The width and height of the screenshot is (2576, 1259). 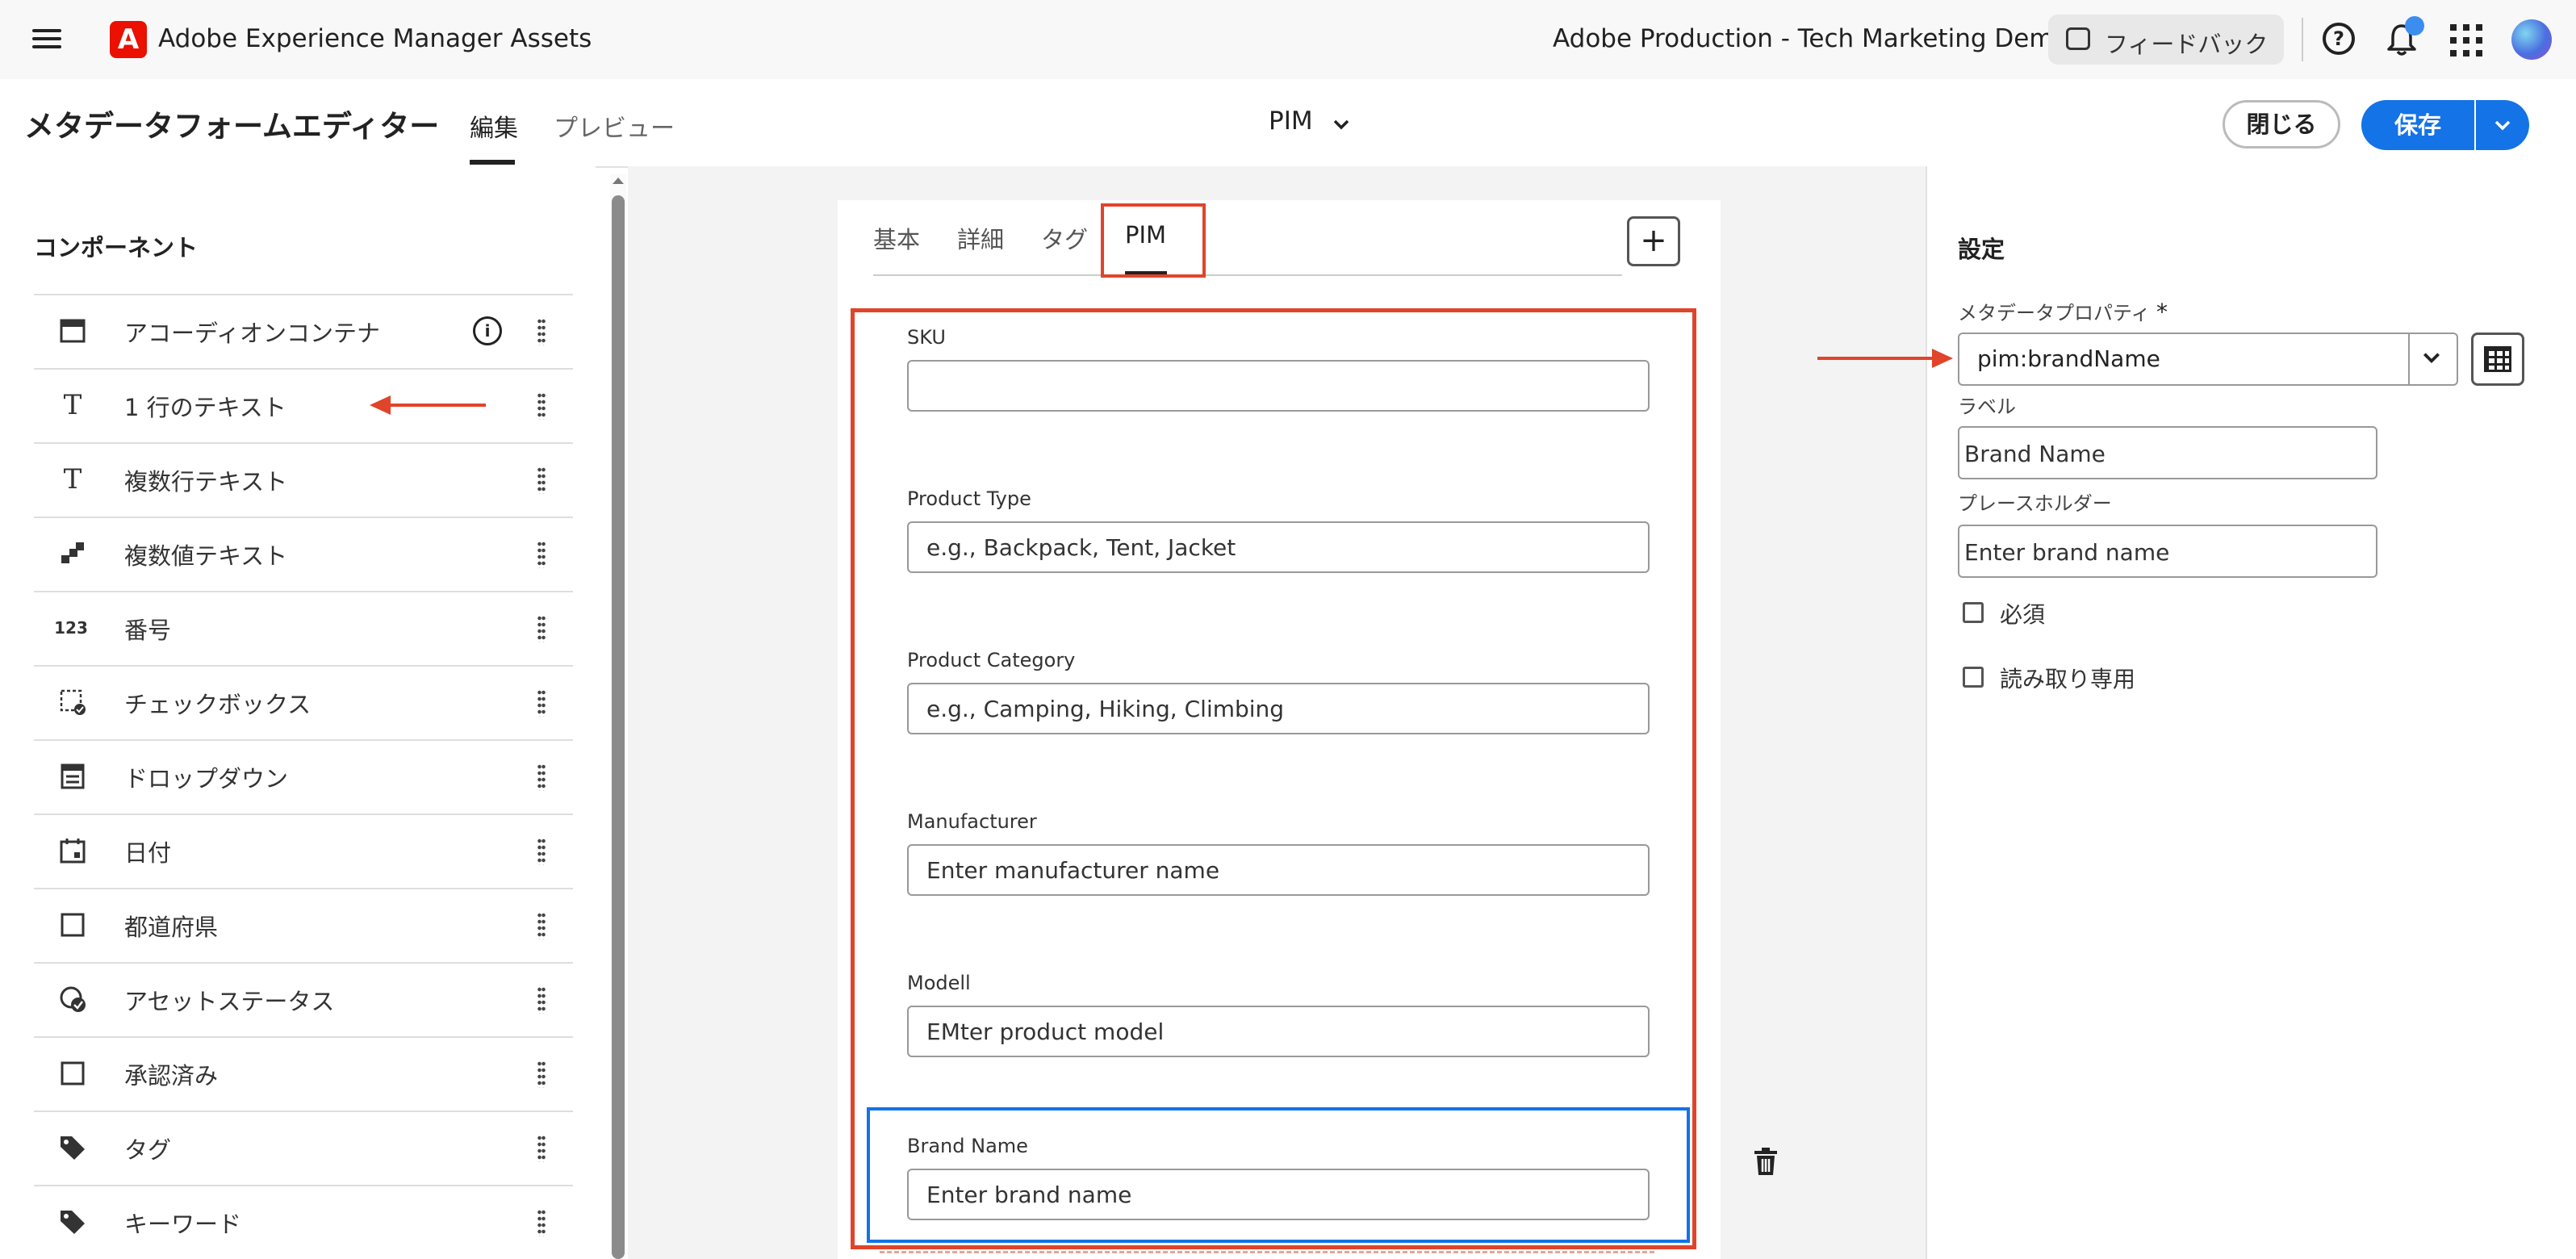 What do you see at coordinates (303, 1074) in the screenshot?
I see `component-approved: 承認済み` at bounding box center [303, 1074].